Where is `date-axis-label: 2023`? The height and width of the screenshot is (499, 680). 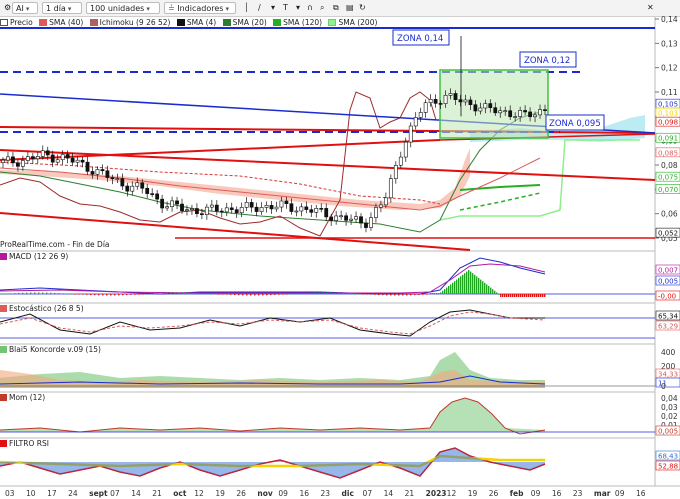
date-axis-label: 2023 is located at coordinates (436, 493).